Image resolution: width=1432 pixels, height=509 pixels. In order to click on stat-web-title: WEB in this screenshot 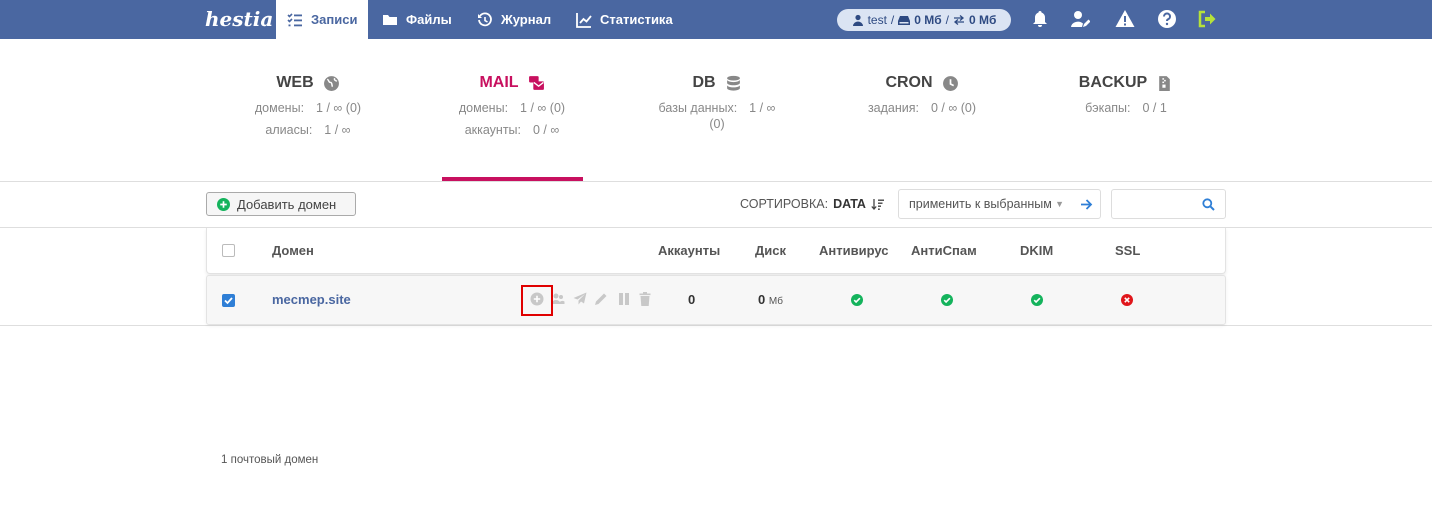, I will do `click(295, 82)`.